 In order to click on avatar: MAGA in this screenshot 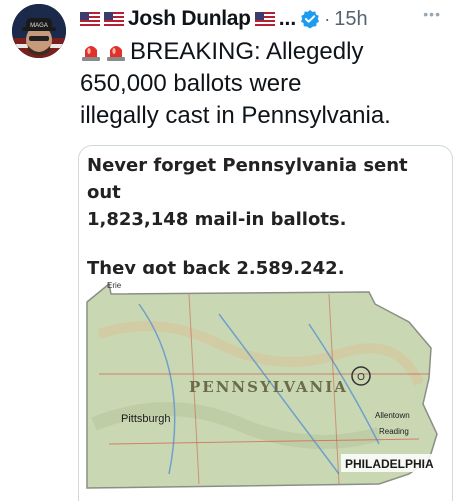, I will do `click(39, 31)`.